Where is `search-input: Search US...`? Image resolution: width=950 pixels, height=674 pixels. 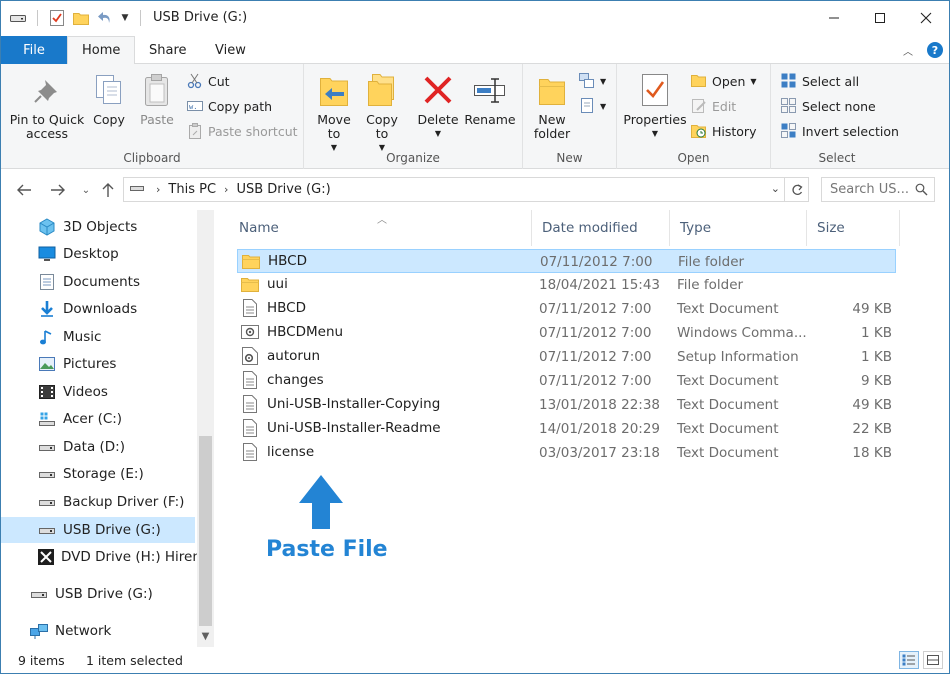 search-input: Search US... is located at coordinates (878, 189).